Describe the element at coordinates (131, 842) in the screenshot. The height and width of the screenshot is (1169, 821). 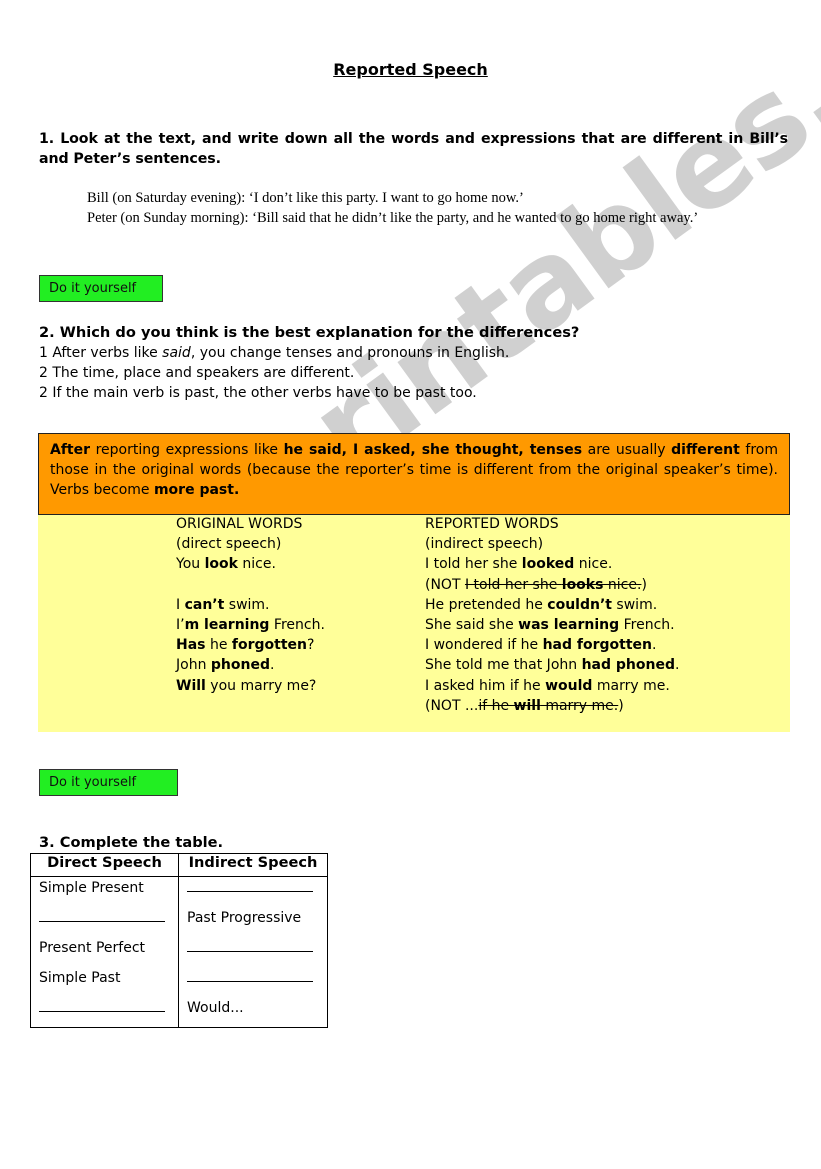
I see `section3-heading: 3. Complete the table.` at that location.